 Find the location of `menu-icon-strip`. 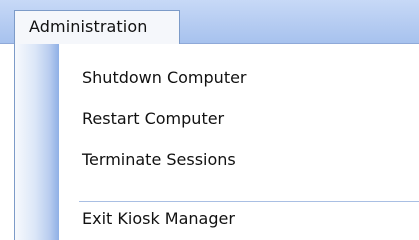

menu-icon-strip is located at coordinates (37, 142).